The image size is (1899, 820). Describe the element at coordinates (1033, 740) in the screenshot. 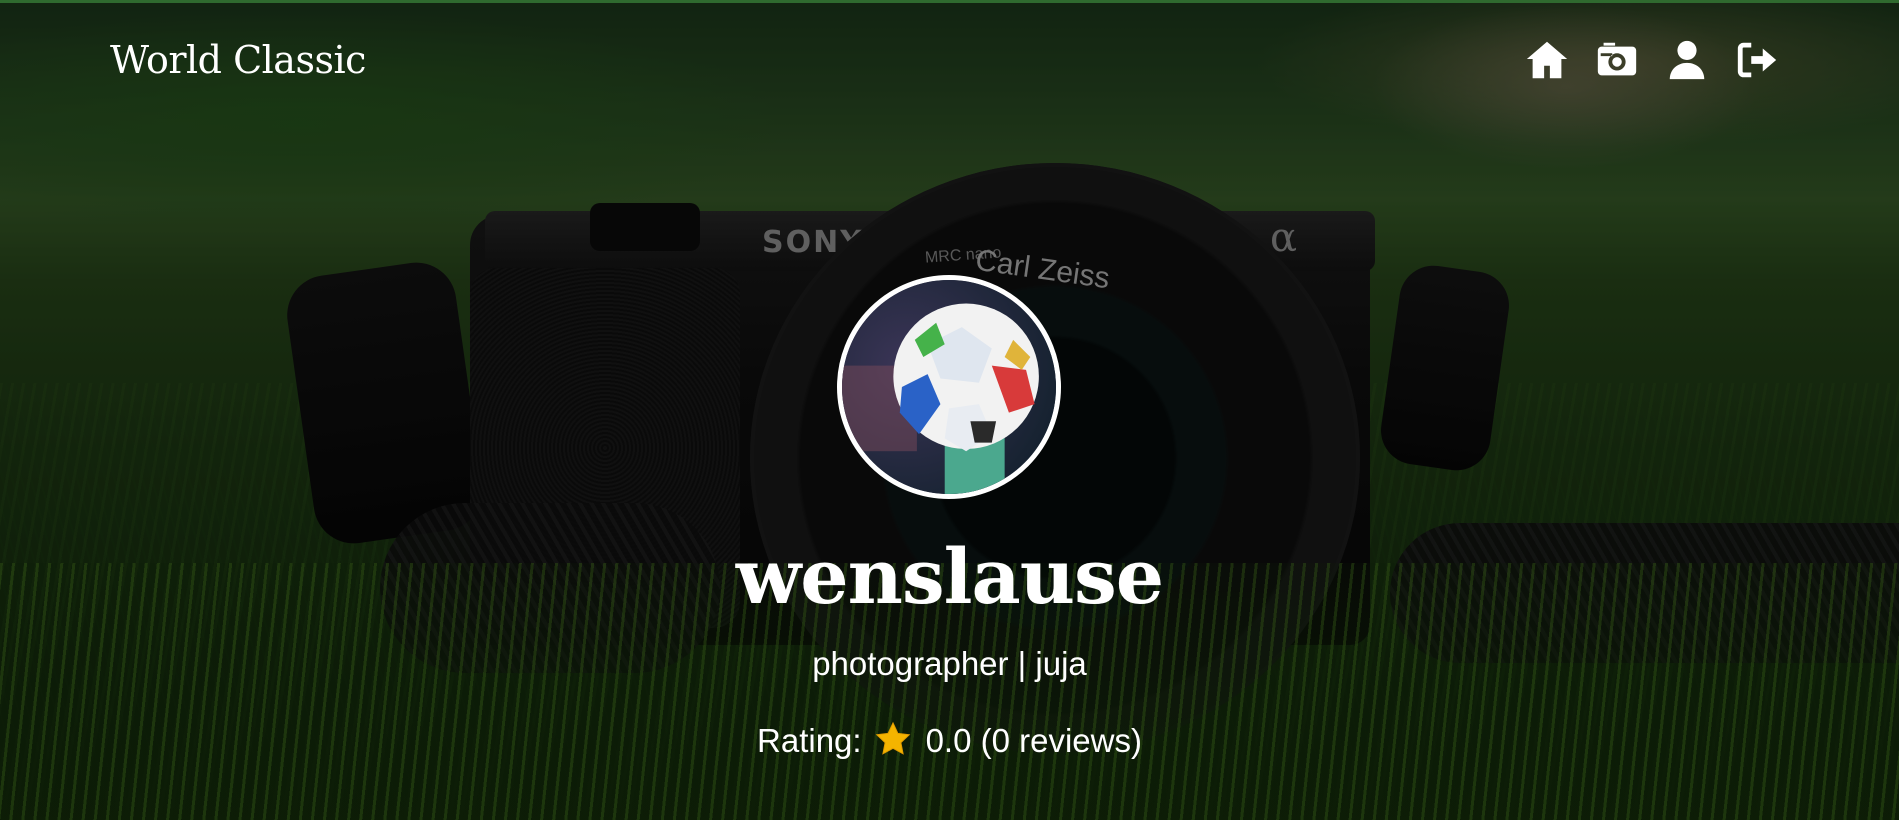

I see `rating-value: 0.0 (0 reviews)` at that location.